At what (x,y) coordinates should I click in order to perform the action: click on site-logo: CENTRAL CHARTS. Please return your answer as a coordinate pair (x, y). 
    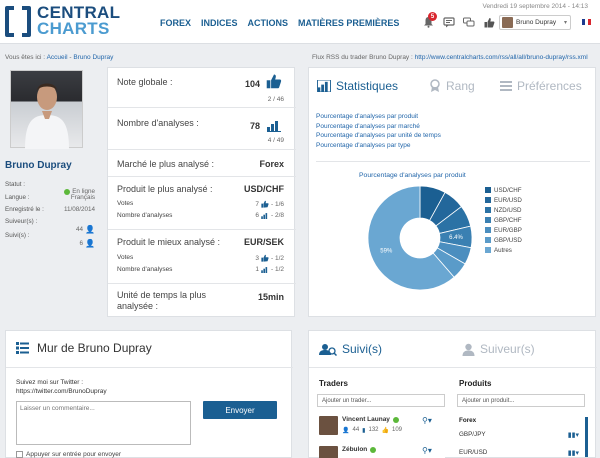
    Looking at the image, I should click on (67, 20).